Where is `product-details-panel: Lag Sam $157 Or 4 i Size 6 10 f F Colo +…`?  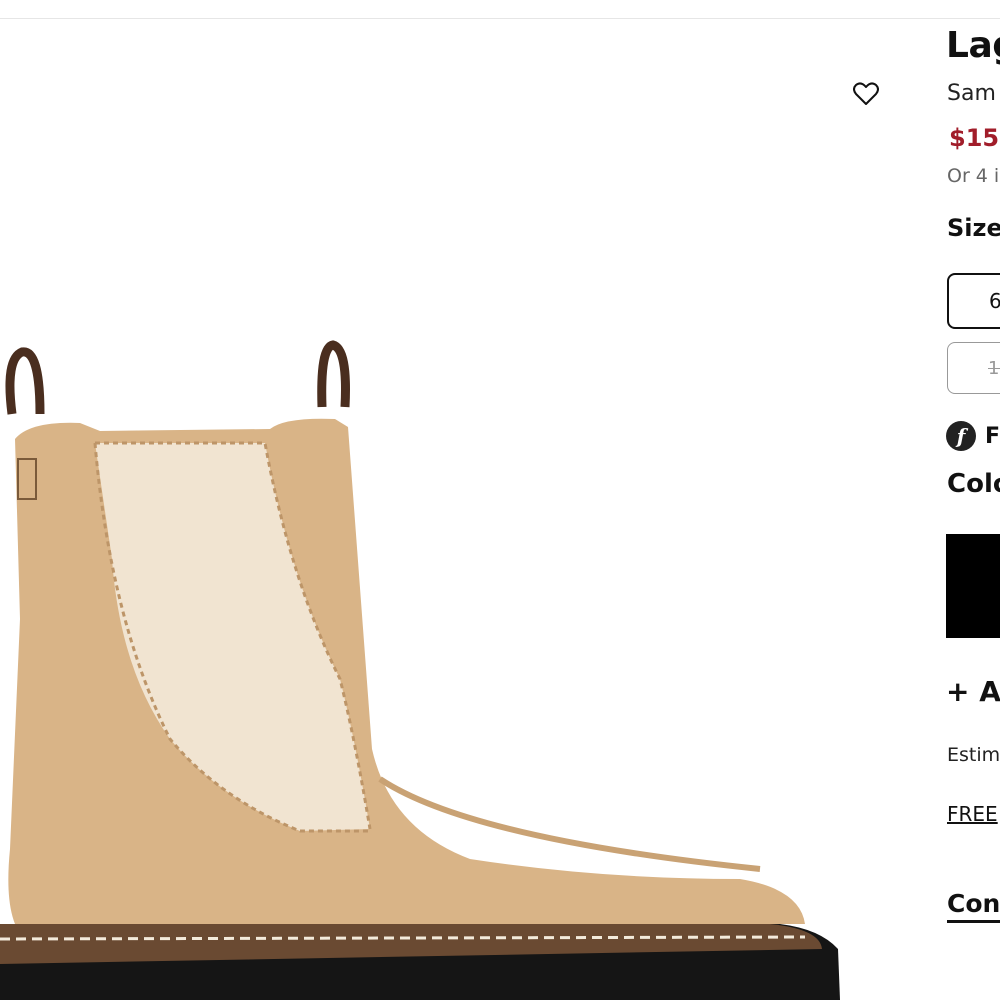
product-details-panel: Lag Sam $157 Or 4 i Size 6 10 f F Colo +… is located at coordinates (973, 509).